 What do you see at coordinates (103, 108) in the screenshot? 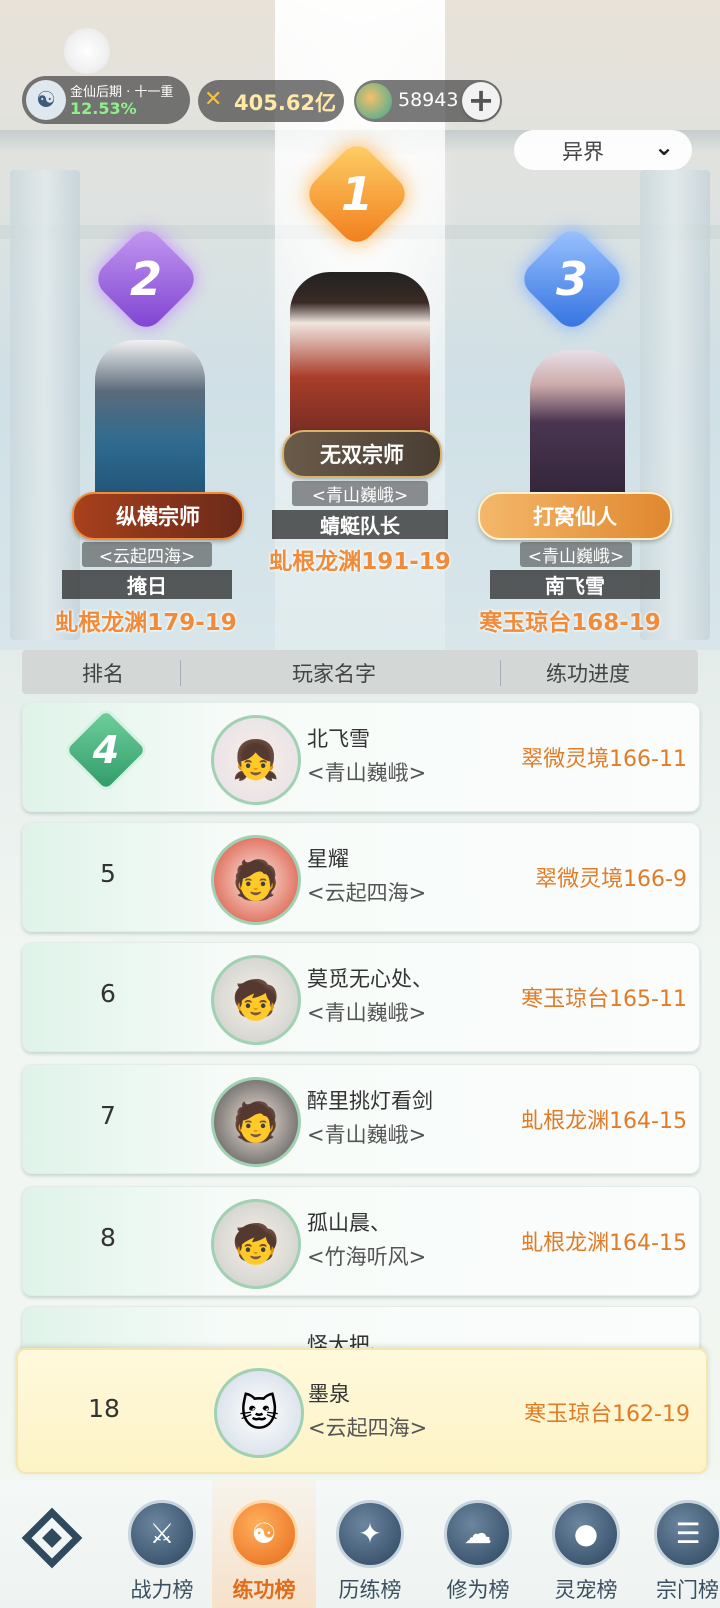
I see `realm-percent: 12.53%` at bounding box center [103, 108].